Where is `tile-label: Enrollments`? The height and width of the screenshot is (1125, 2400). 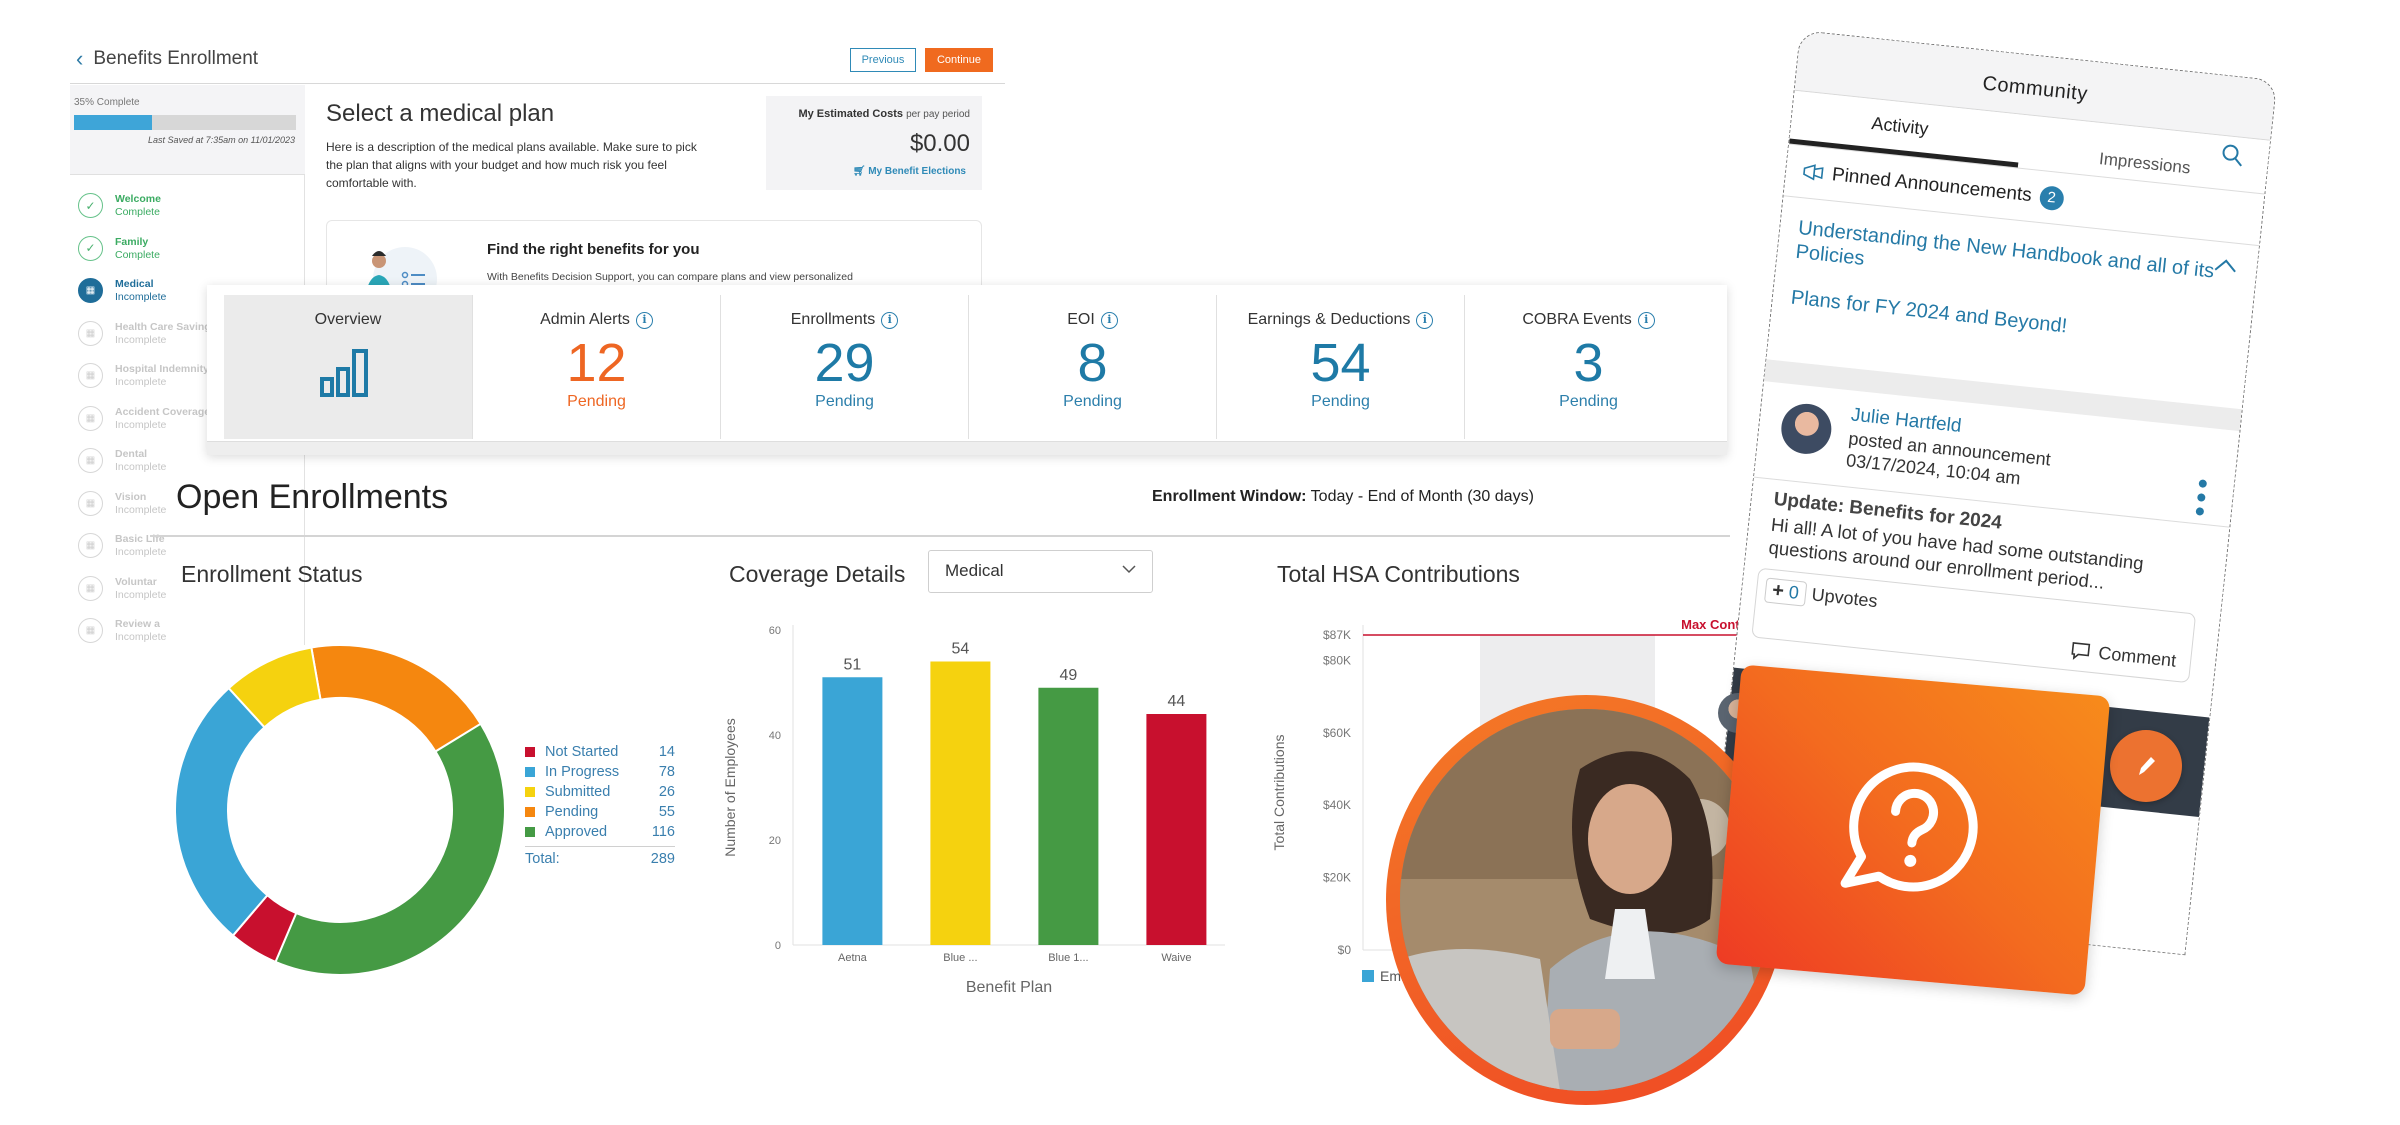
tile-label: Enrollments is located at coordinates (833, 319).